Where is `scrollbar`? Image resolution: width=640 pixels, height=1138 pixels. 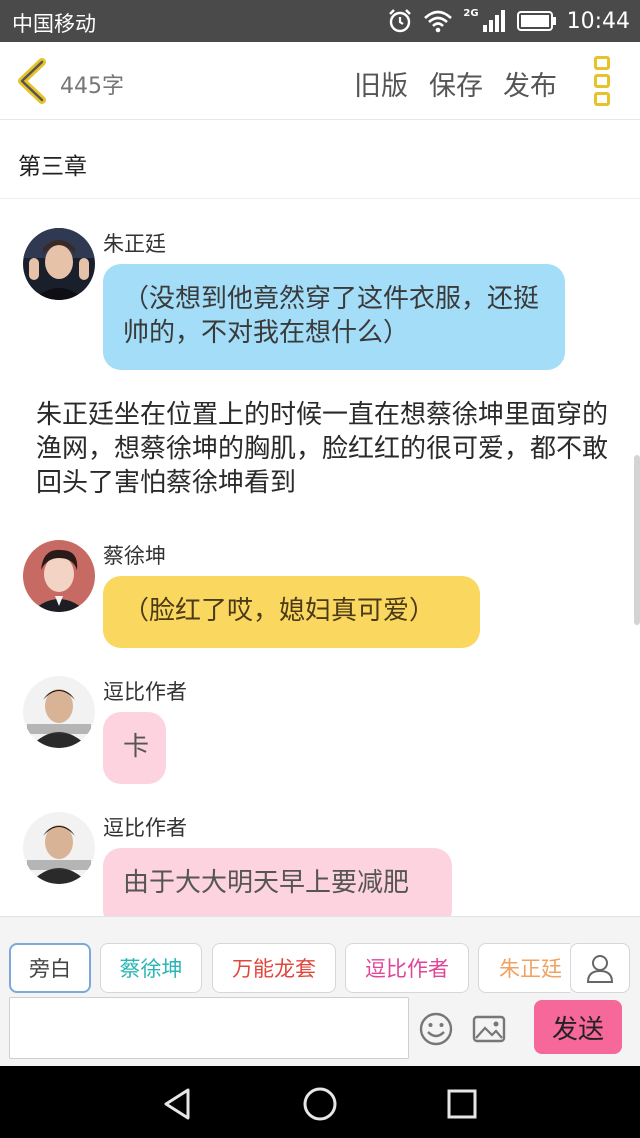 scrollbar is located at coordinates (637, 540).